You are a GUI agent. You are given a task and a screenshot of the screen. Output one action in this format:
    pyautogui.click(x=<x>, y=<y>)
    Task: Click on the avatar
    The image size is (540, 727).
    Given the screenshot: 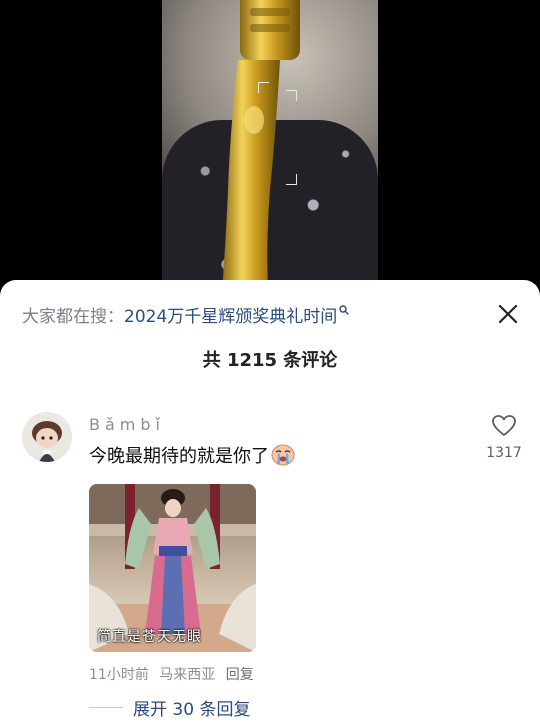 What is the action you would take?
    pyautogui.click(x=47, y=437)
    